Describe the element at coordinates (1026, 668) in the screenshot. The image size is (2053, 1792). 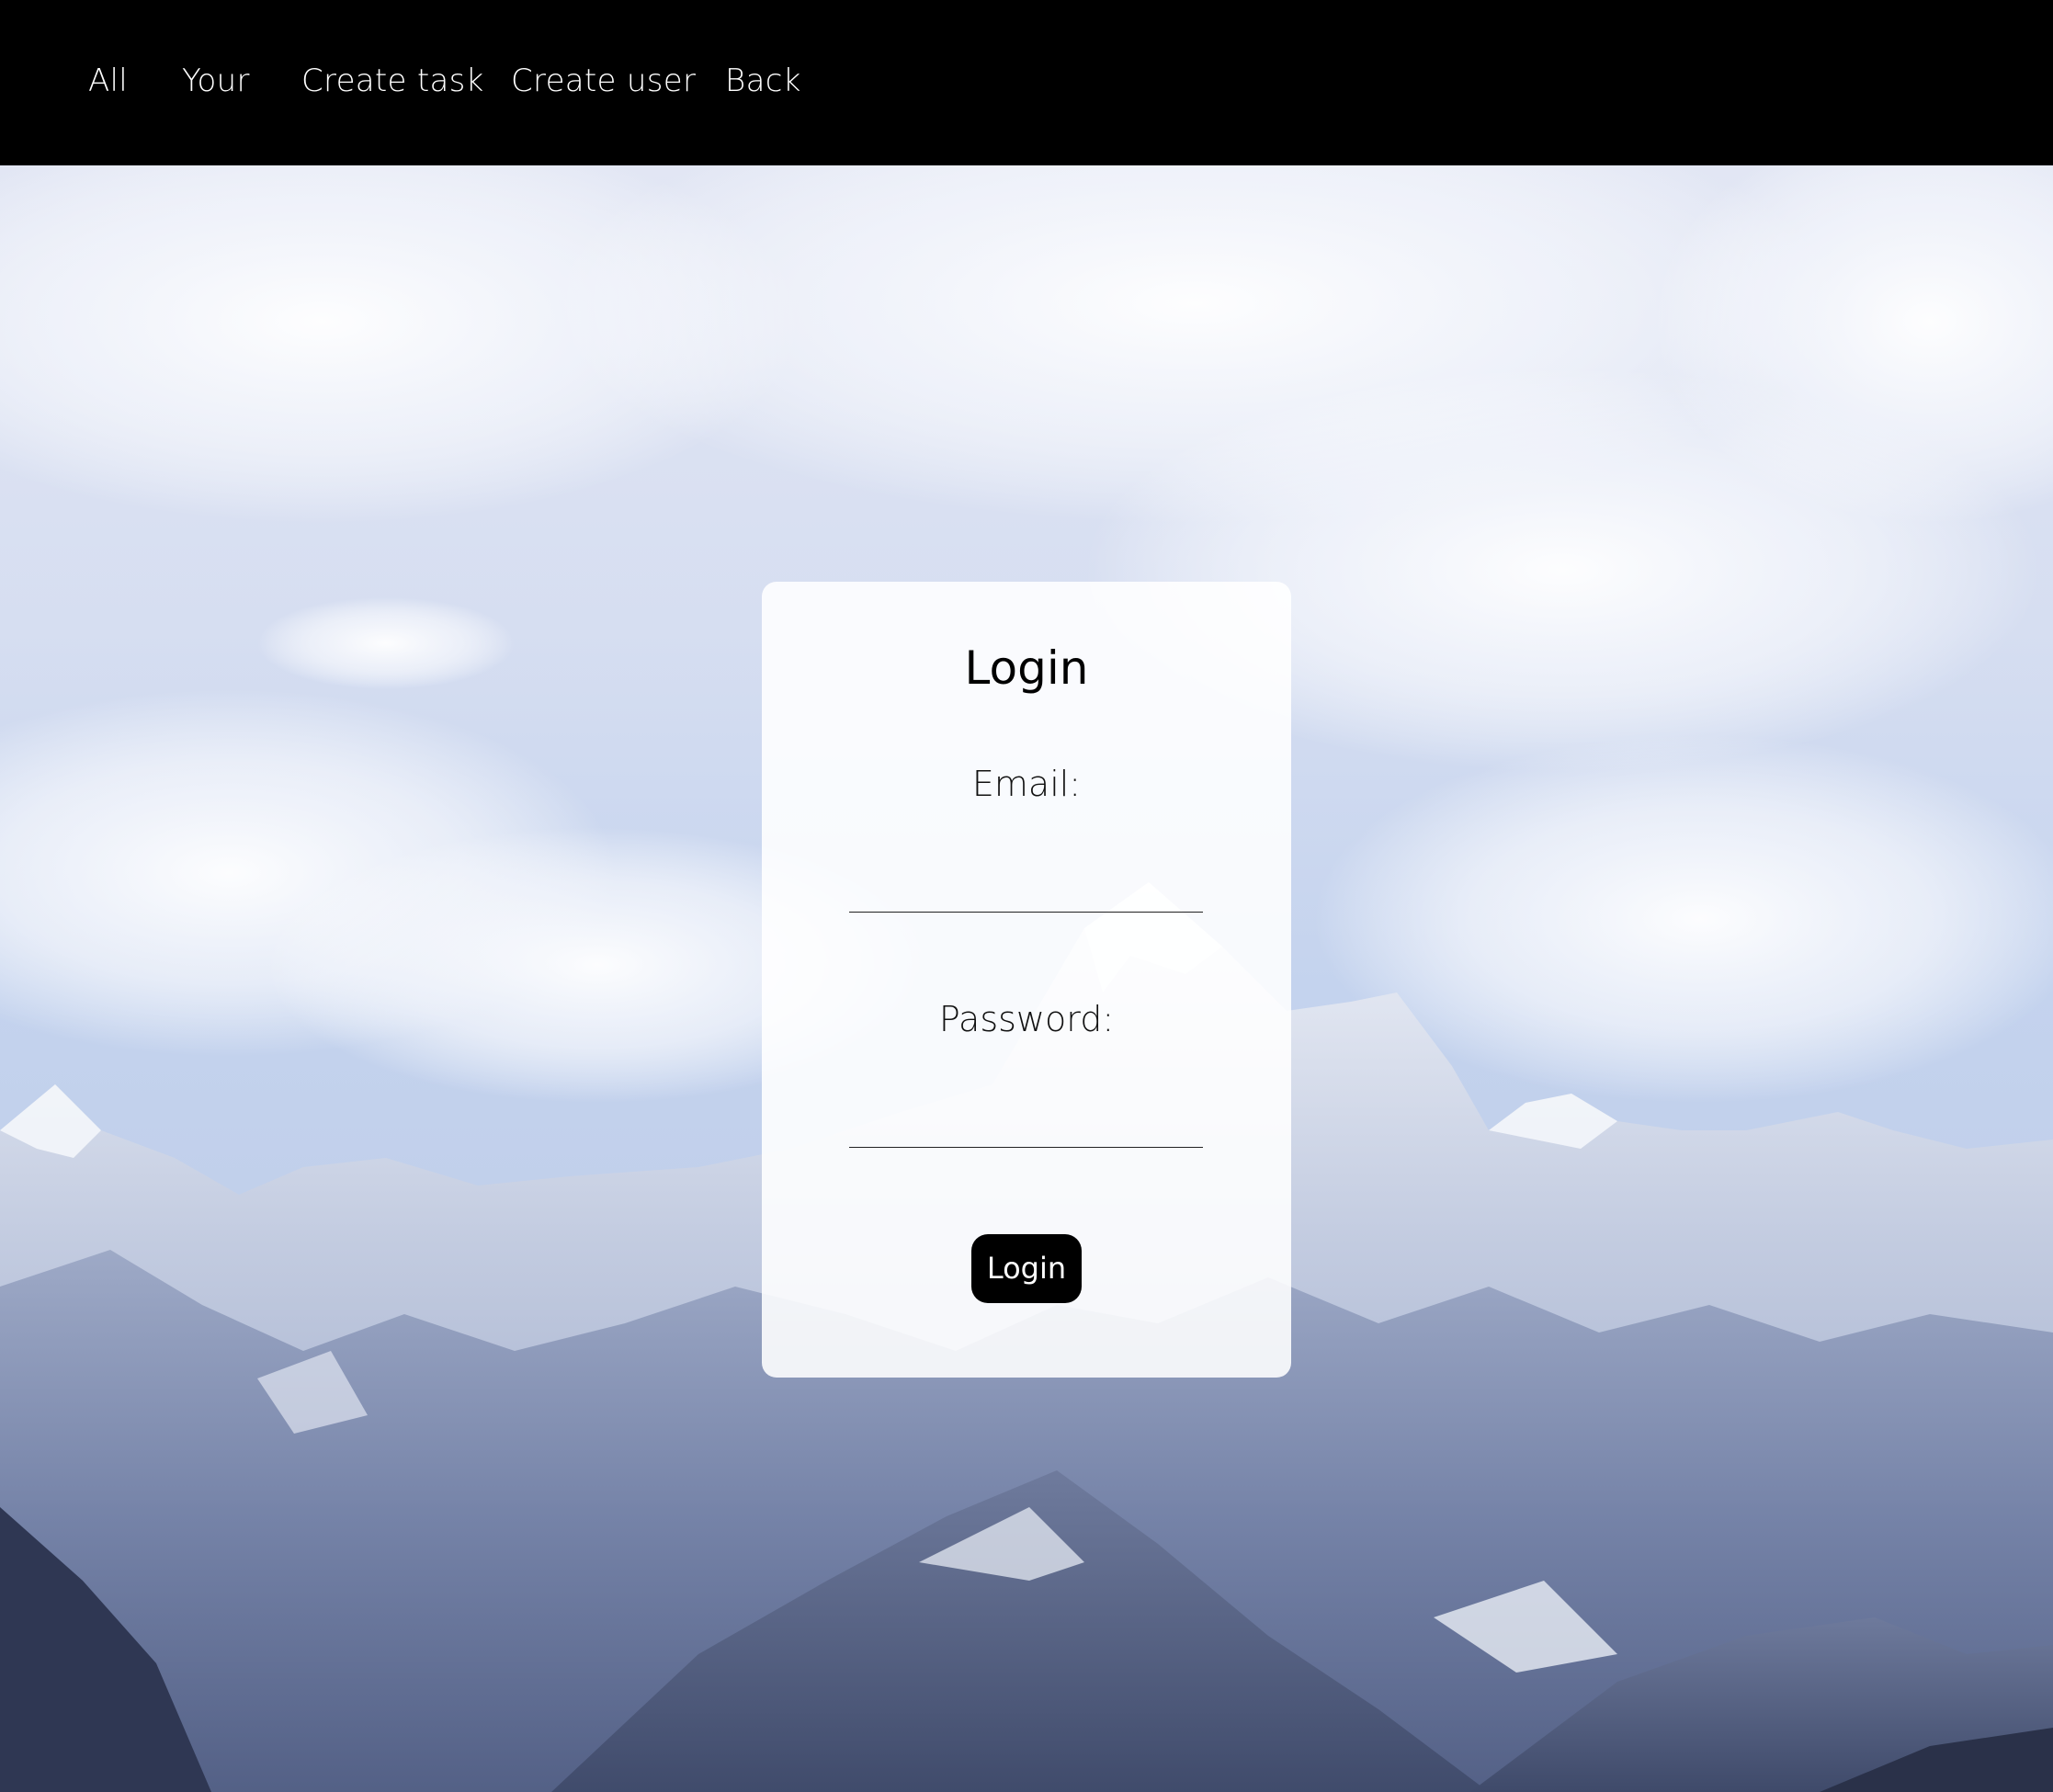
I see `login-title: Login` at that location.